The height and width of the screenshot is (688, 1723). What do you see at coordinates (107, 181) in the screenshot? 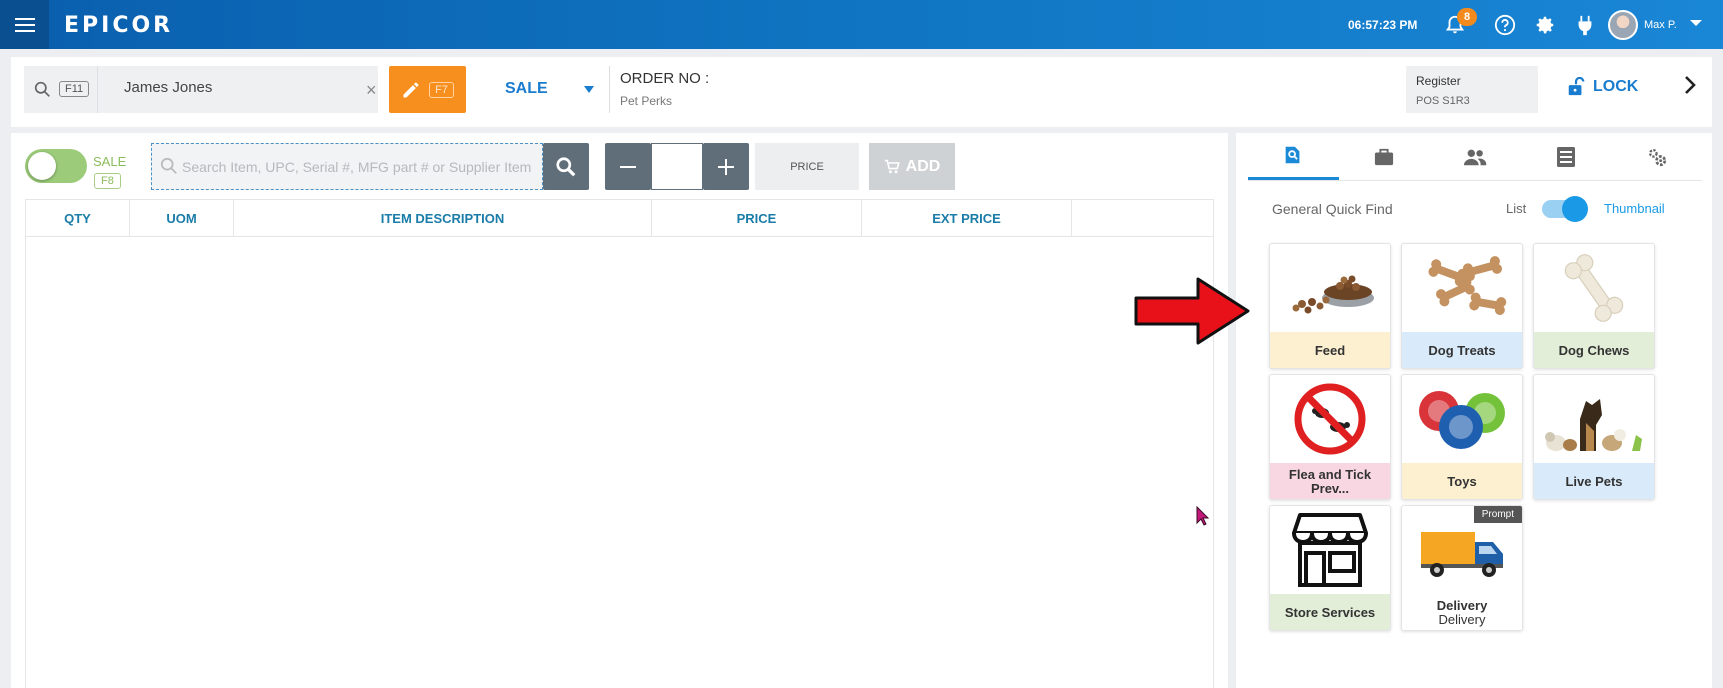
I see `sale-toggle-shortcut: F8` at bounding box center [107, 181].